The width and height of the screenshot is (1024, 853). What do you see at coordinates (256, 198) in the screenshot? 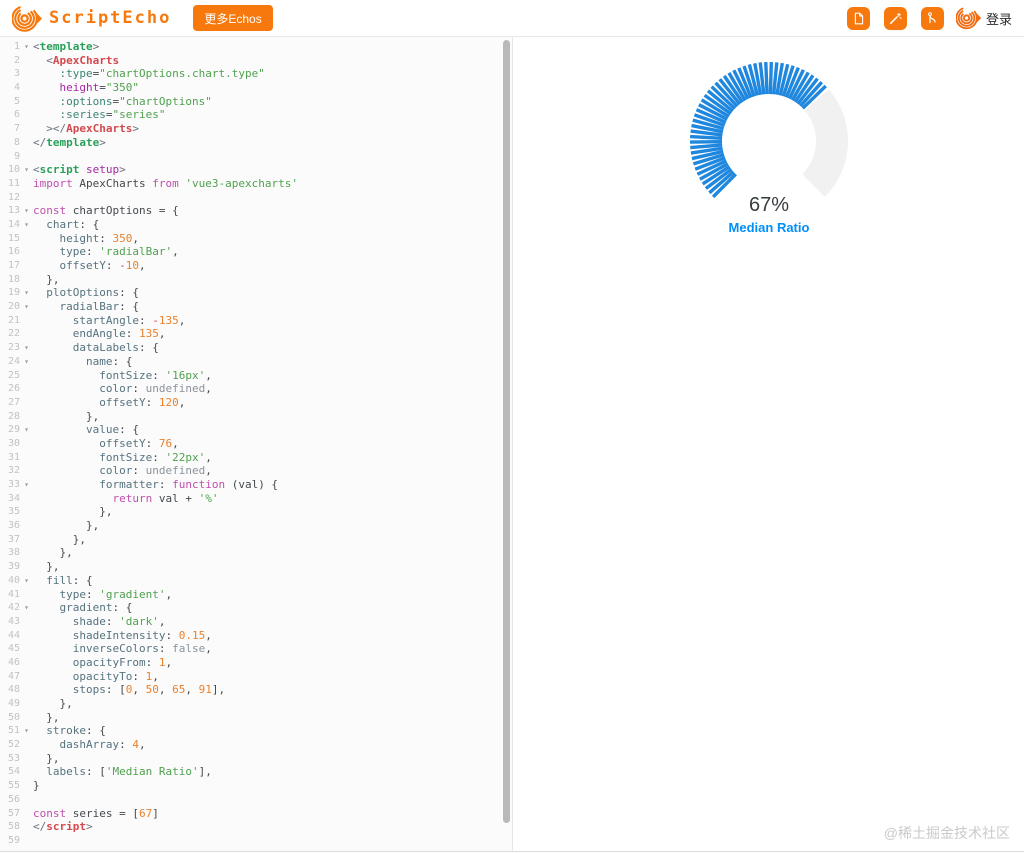
I see `code-line: 12` at bounding box center [256, 198].